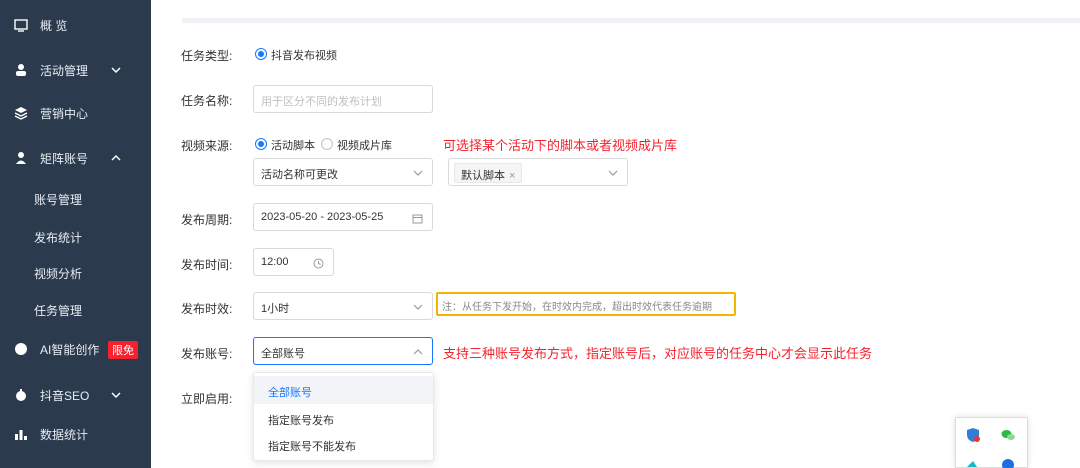 The image size is (1080, 468). What do you see at coordinates (64, 70) in the screenshot?
I see `nav-activity-label: 活动管理` at bounding box center [64, 70].